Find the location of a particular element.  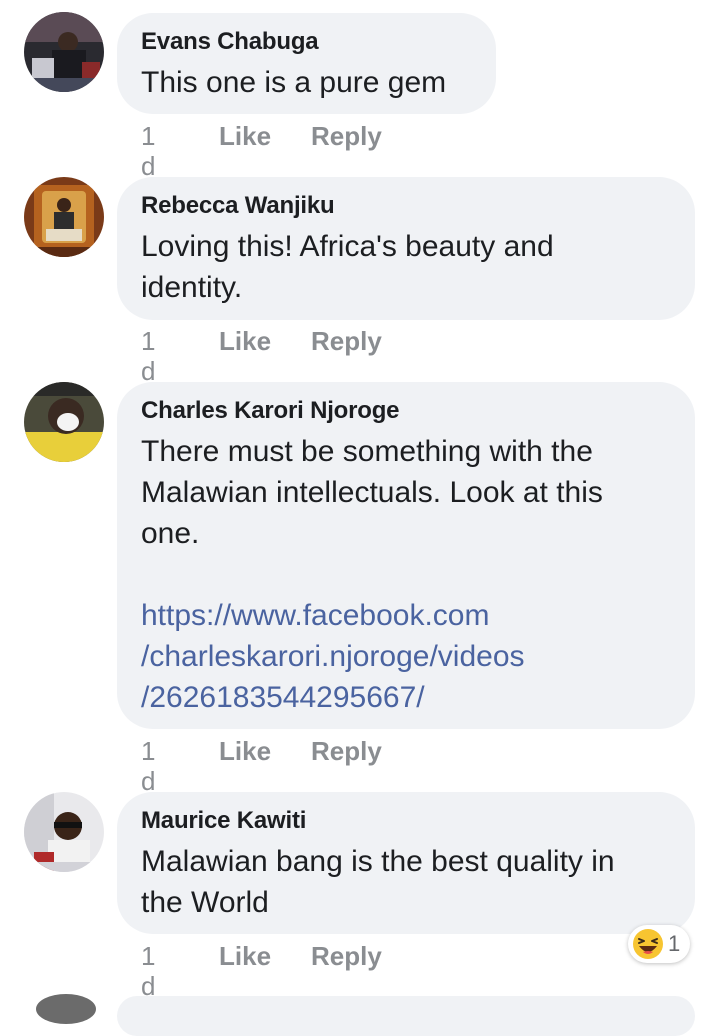

comment-bubble: Evans Chabuga This one is a pure gem is located at coordinates (306, 63).